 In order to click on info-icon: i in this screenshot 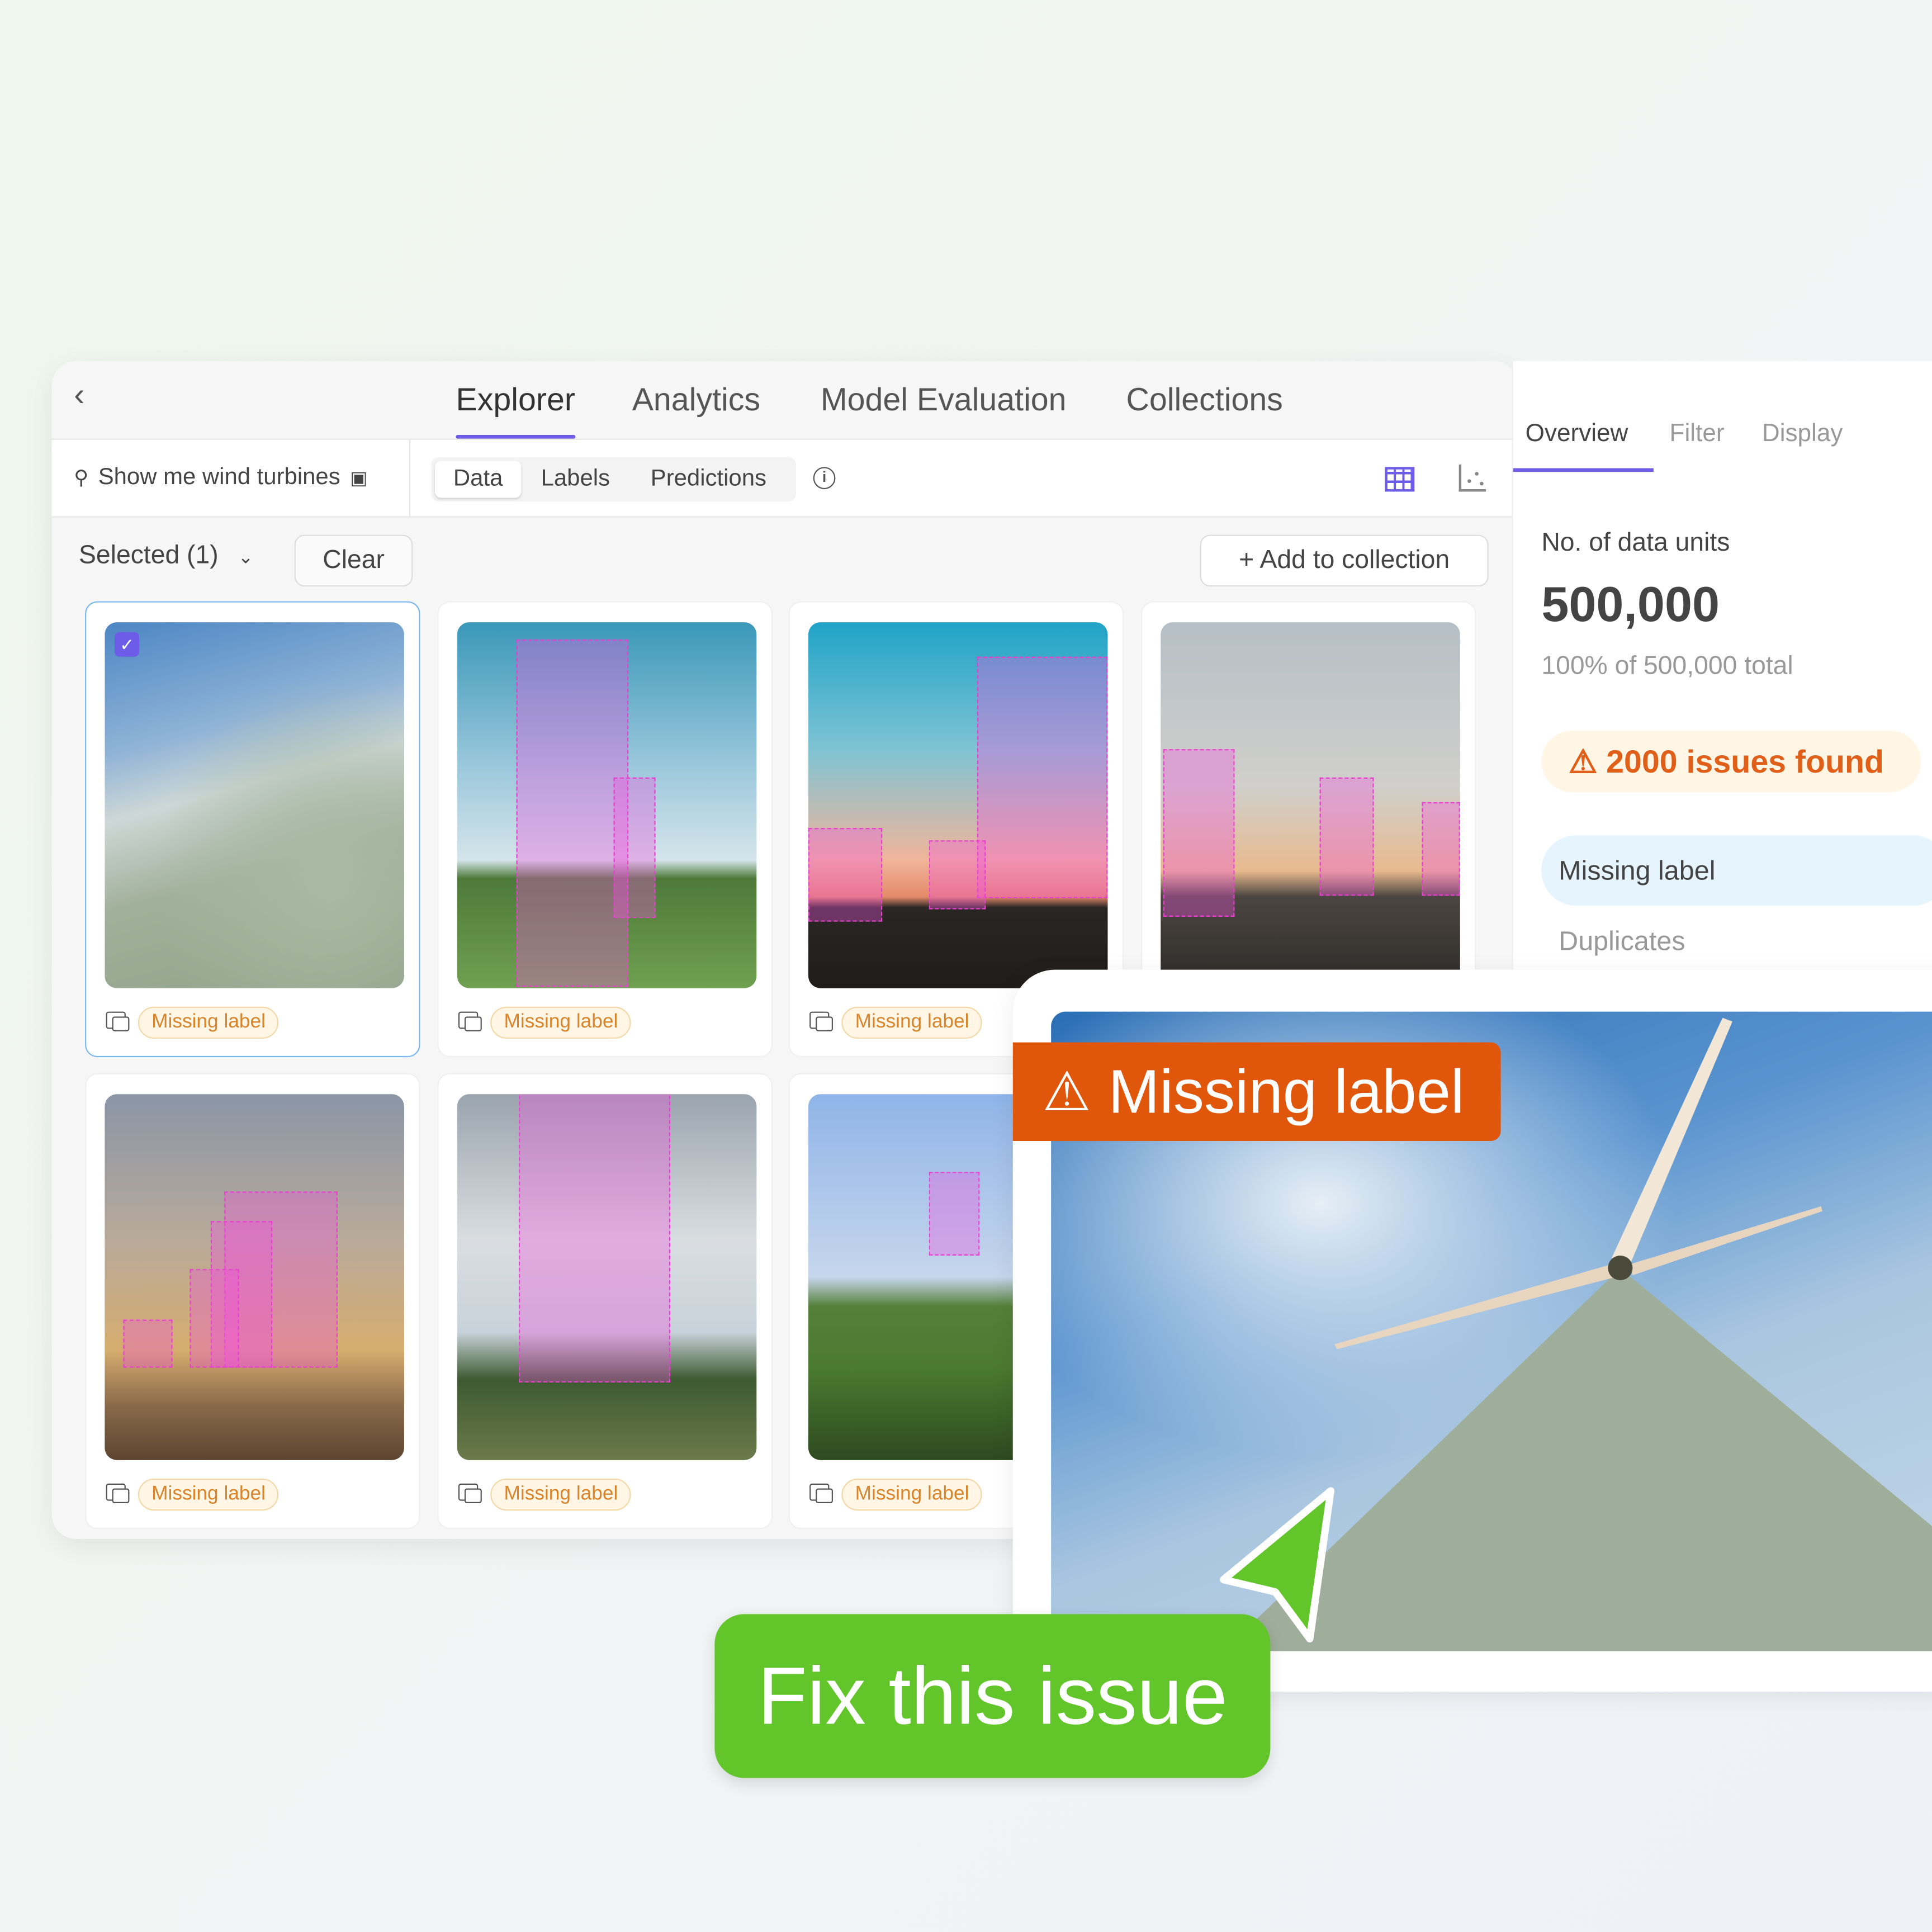, I will do `click(825, 478)`.